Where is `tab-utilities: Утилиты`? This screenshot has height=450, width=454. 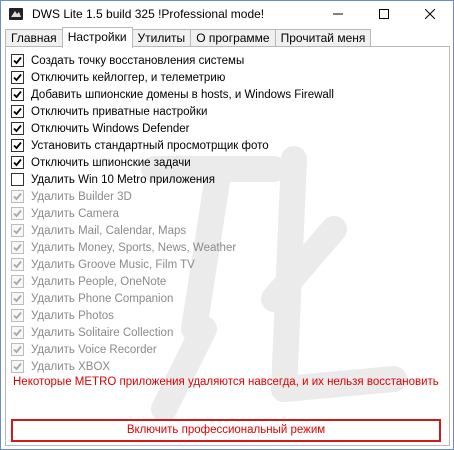 tab-utilities: Утилиты is located at coordinates (161, 38).